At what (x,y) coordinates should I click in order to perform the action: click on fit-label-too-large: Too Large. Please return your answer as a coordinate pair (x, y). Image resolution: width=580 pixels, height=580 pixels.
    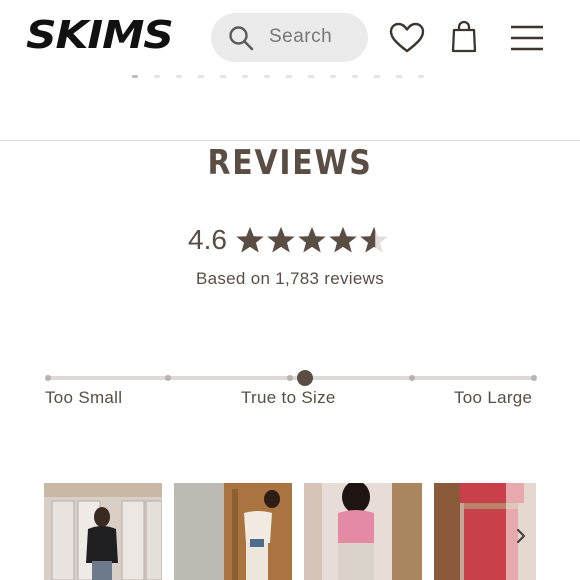
    Looking at the image, I should click on (493, 397).